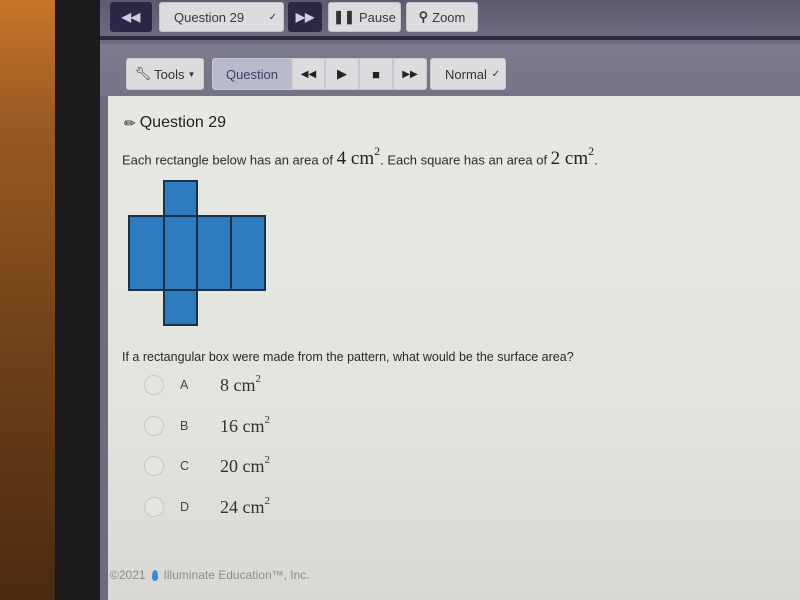 Image resolution: width=800 pixels, height=600 pixels. Describe the element at coordinates (128, 575) in the screenshot. I see `copyright-text: ©2021` at that location.